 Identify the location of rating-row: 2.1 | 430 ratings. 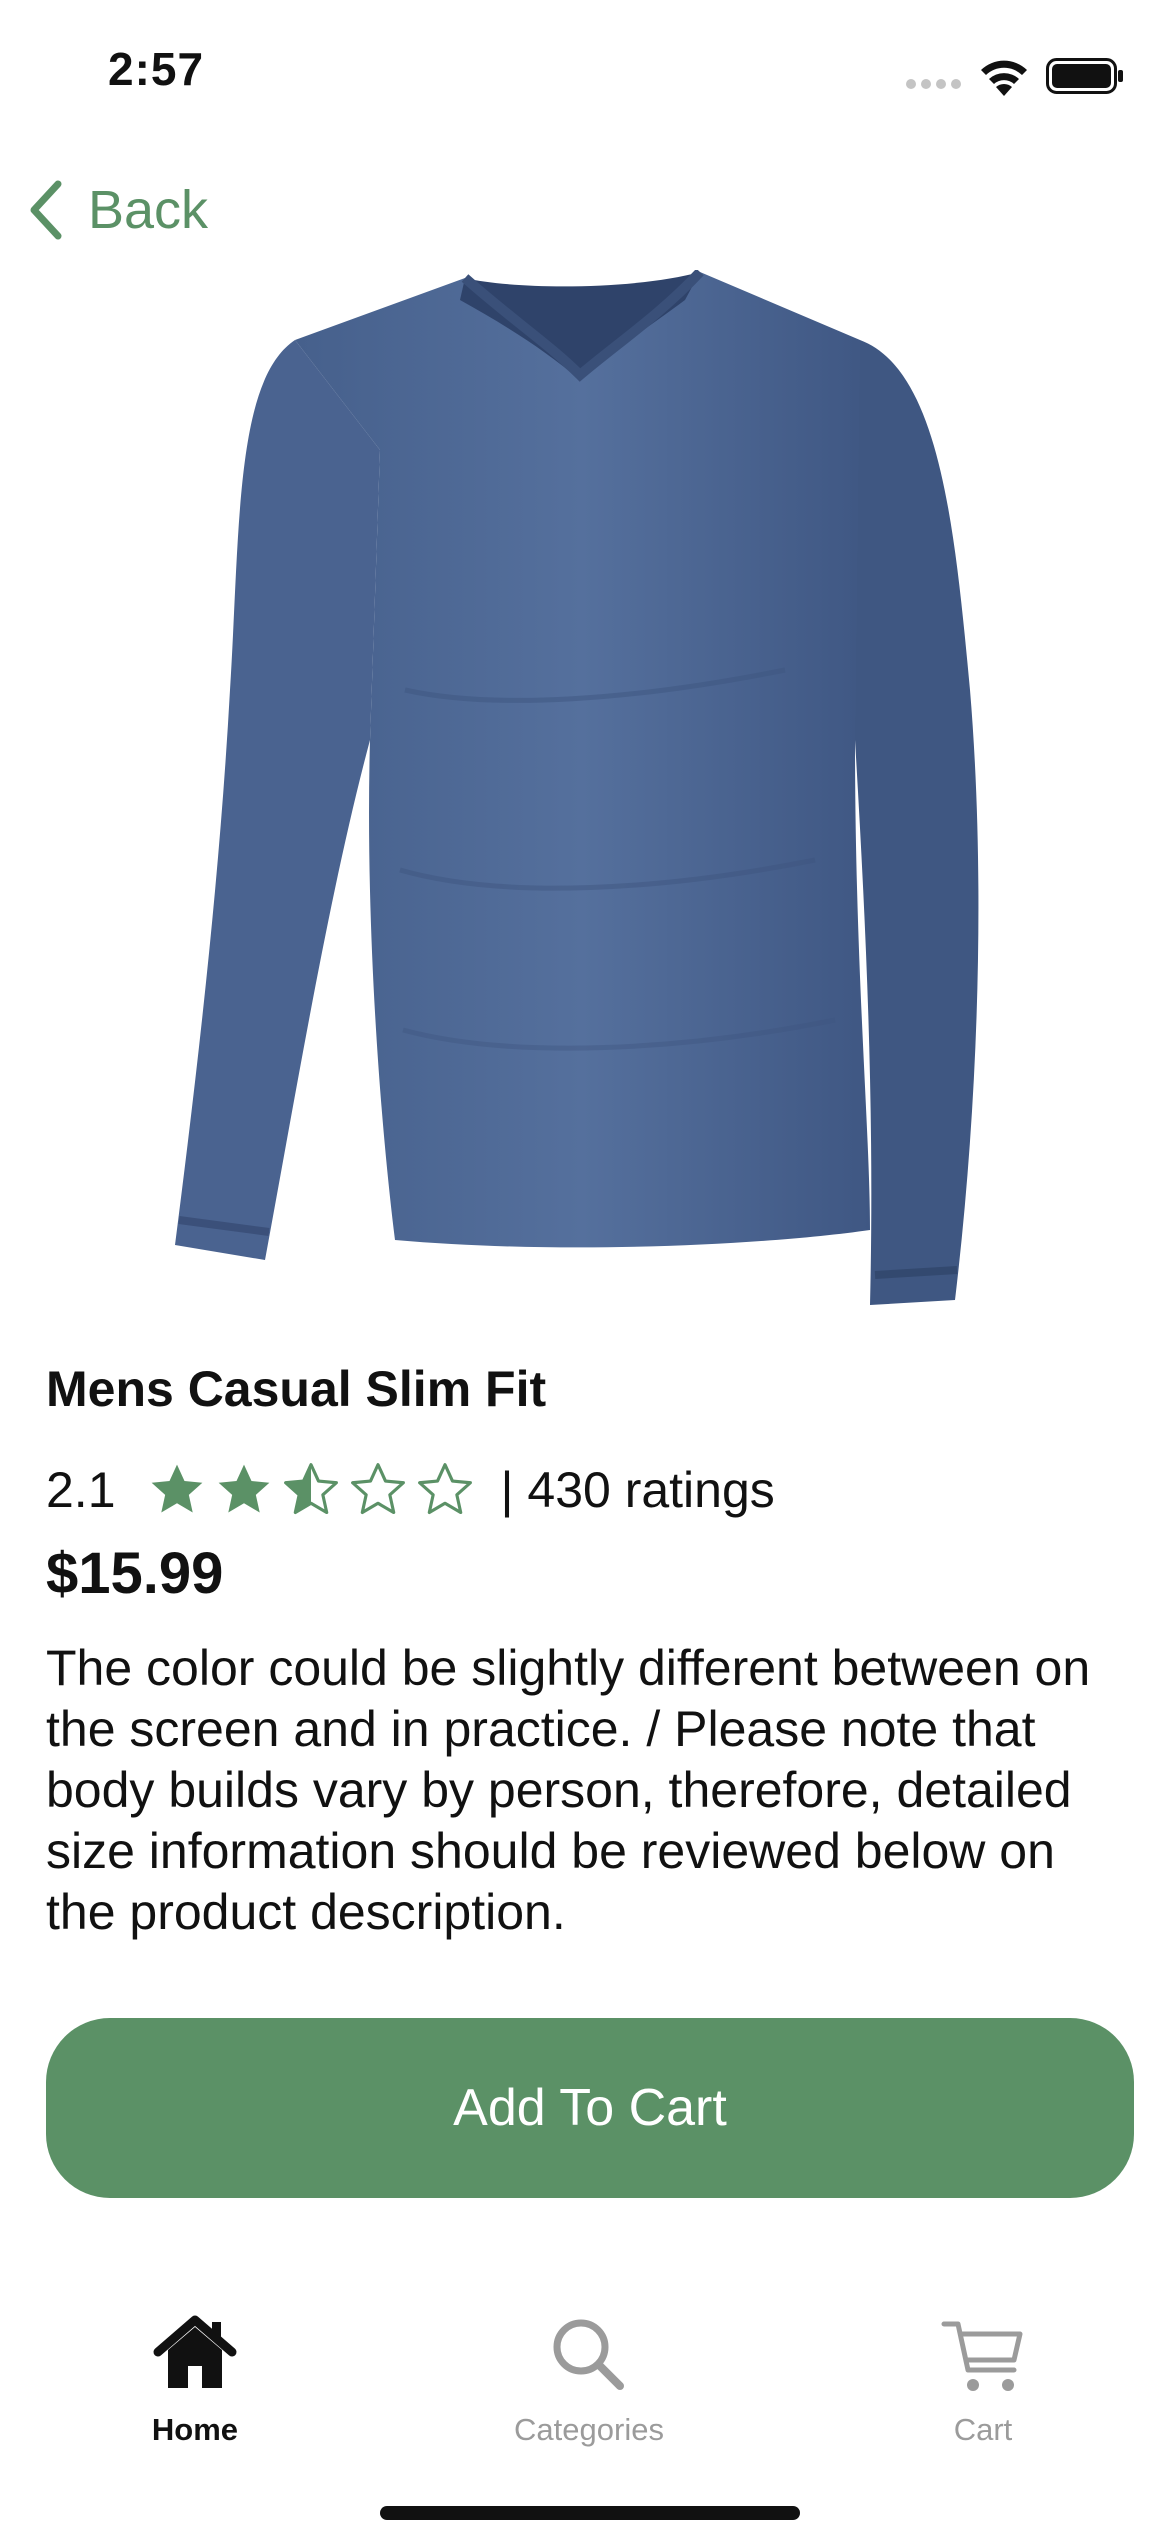
(410, 1490).